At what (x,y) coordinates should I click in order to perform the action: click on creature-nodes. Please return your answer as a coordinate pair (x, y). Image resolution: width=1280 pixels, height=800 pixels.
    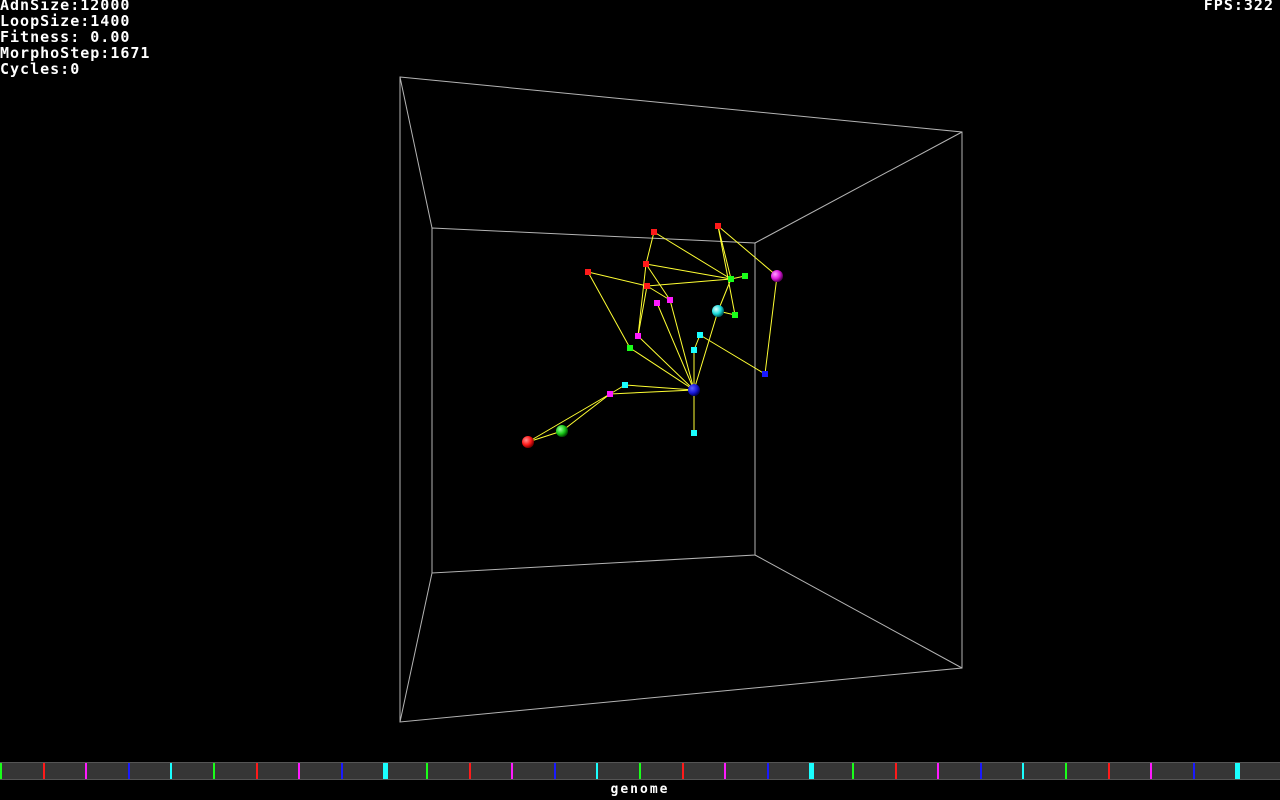
    Looking at the image, I should click on (652, 335).